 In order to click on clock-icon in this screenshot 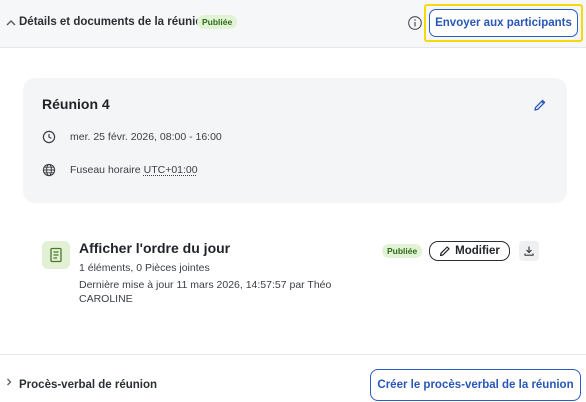, I will do `click(49, 137)`.